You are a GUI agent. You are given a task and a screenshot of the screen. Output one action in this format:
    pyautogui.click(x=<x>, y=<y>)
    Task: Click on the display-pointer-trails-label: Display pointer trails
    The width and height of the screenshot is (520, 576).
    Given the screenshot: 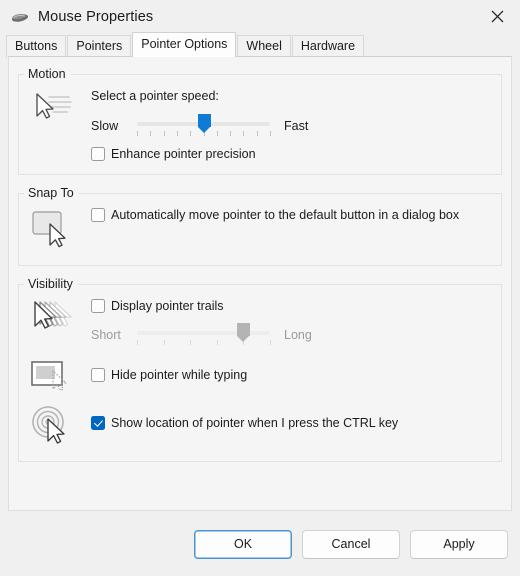 What is the action you would take?
    pyautogui.click(x=167, y=306)
    